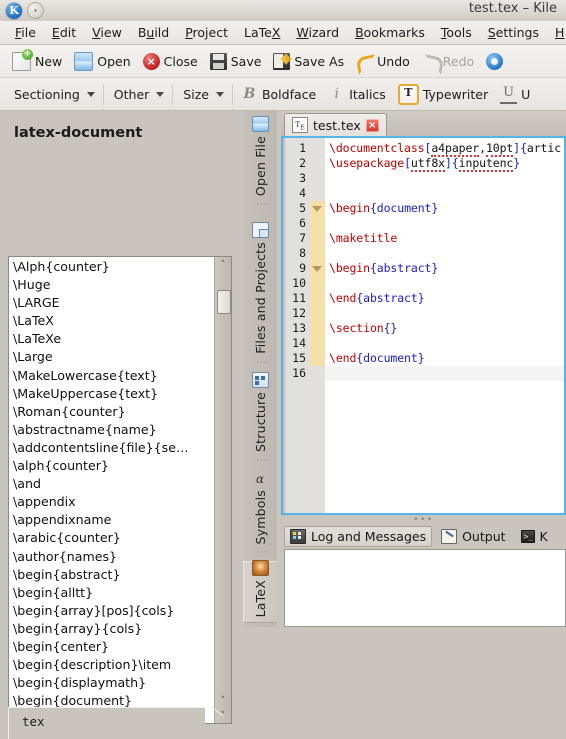 Image resolution: width=566 pixels, height=739 pixels. What do you see at coordinates (428, 164) in the screenshot?
I see `code-token: utf8x` at bounding box center [428, 164].